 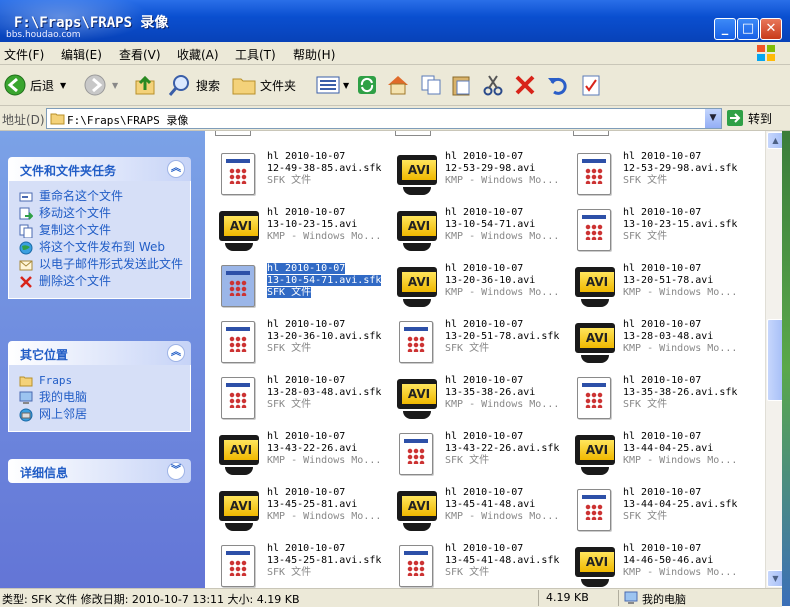 I want to click on menu-favorites: 收藏(A), so click(x=198, y=54).